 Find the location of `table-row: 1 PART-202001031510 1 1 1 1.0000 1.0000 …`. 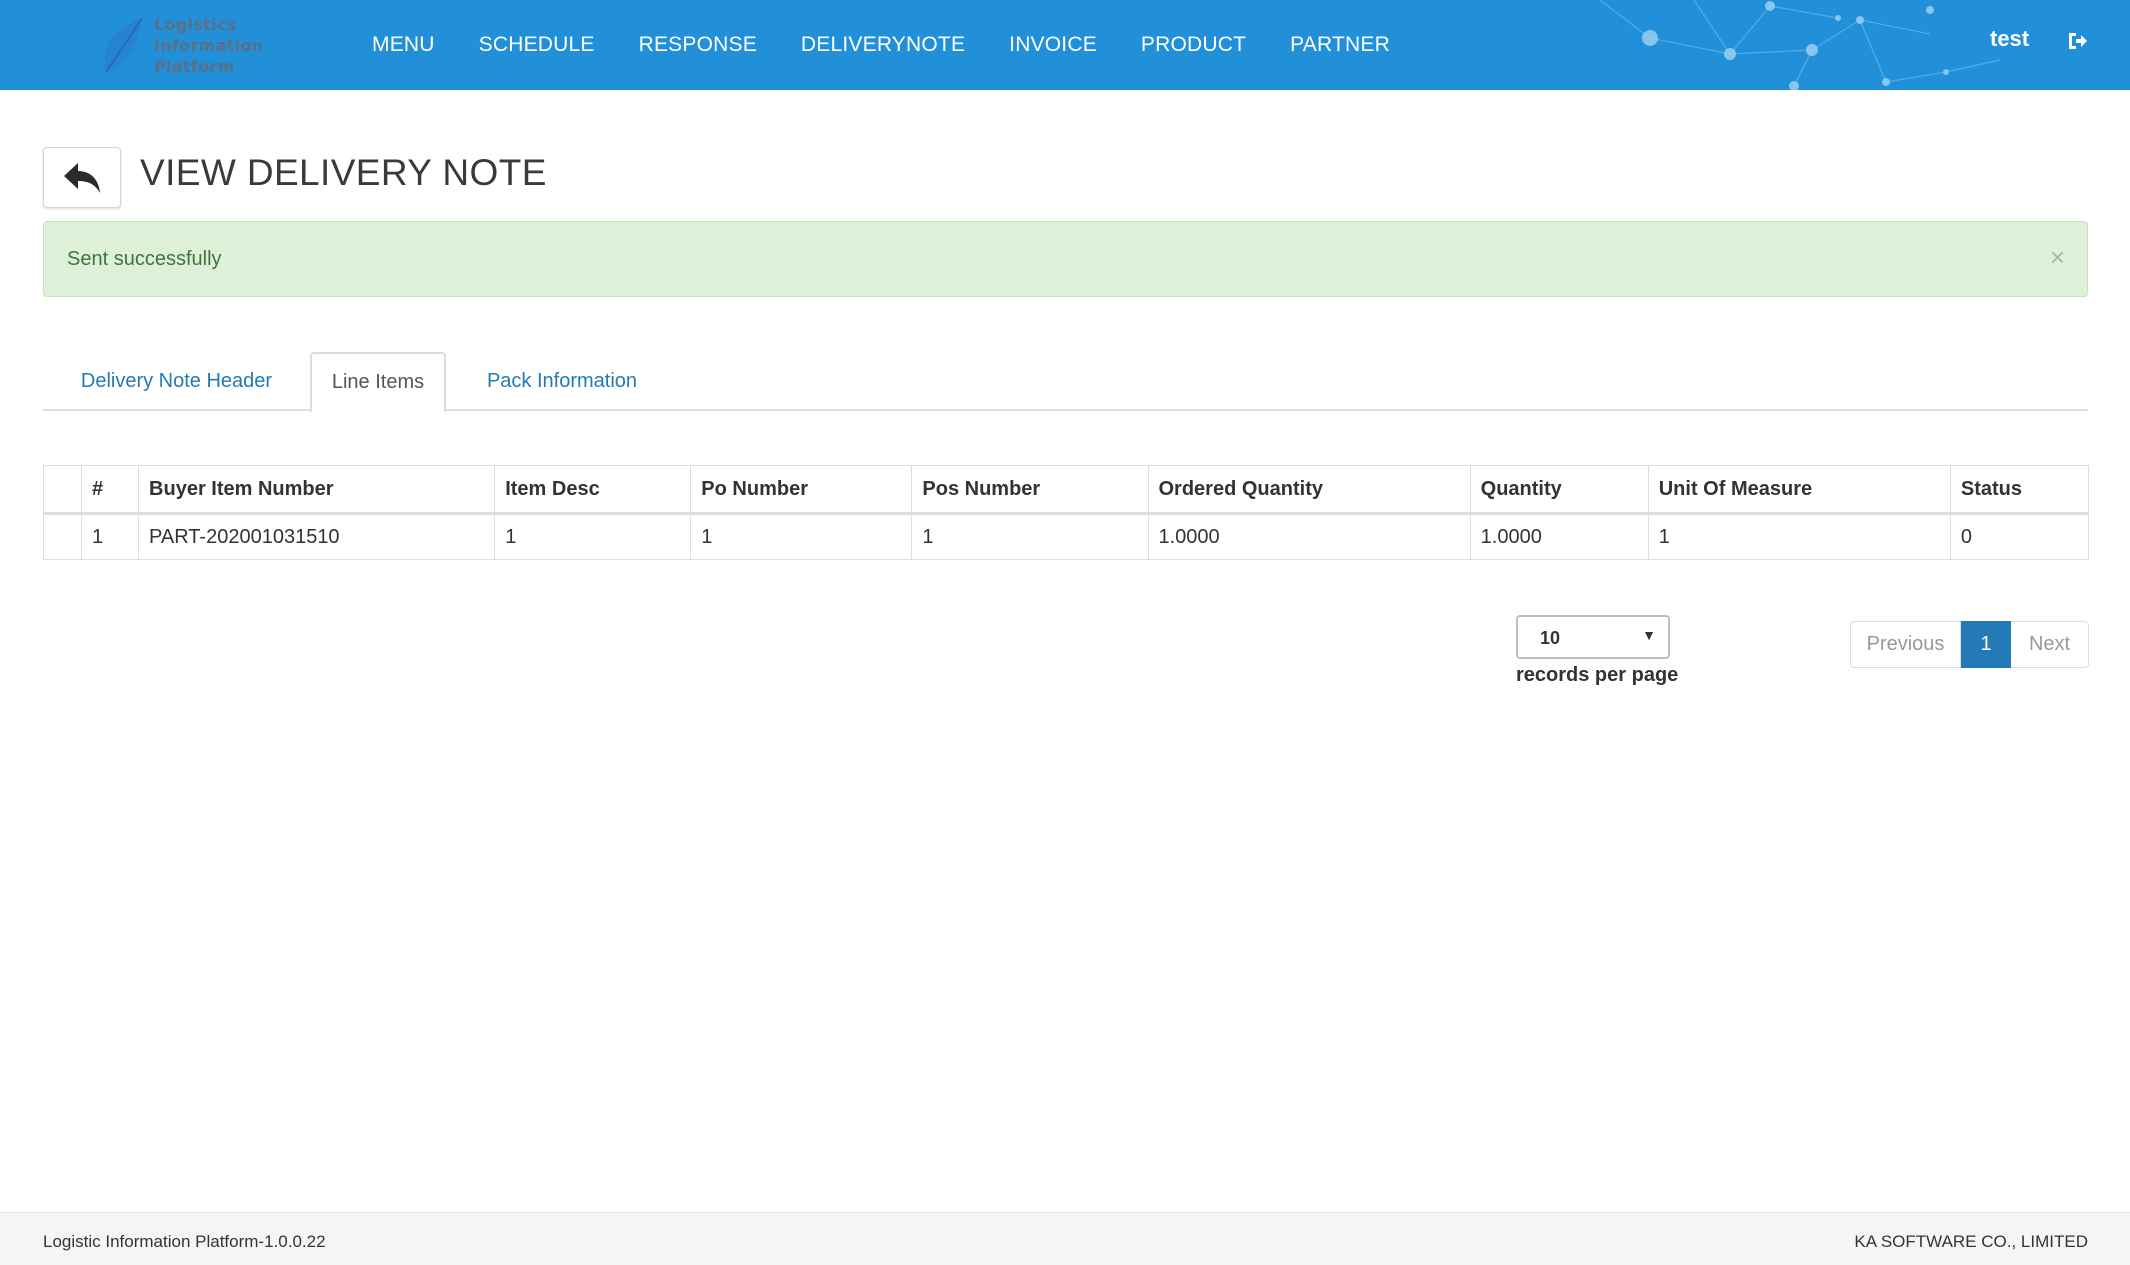

table-row: 1 PART-202001031510 1 1 1 1.0000 1.0000 … is located at coordinates (1066, 536).